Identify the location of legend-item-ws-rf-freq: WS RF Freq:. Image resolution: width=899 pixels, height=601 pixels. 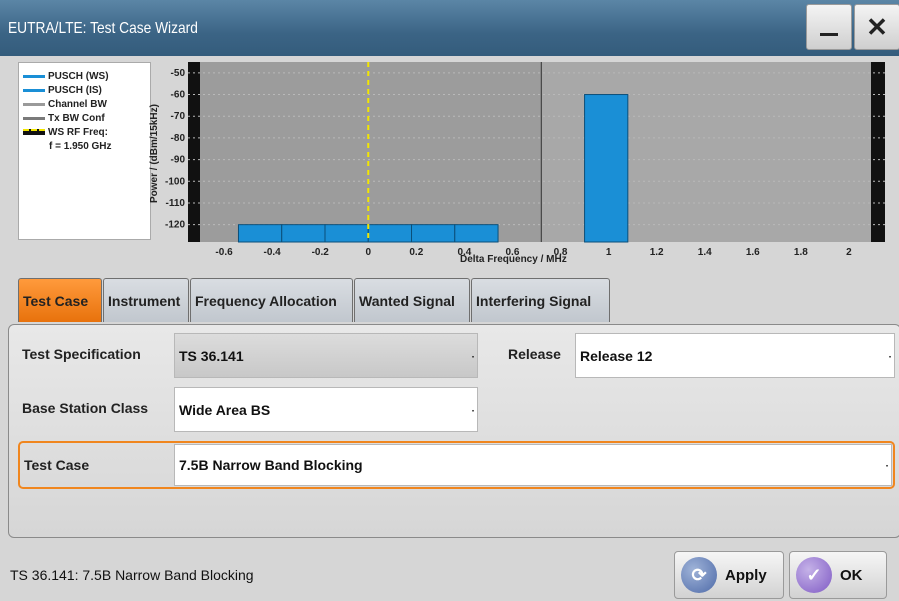
(65, 132).